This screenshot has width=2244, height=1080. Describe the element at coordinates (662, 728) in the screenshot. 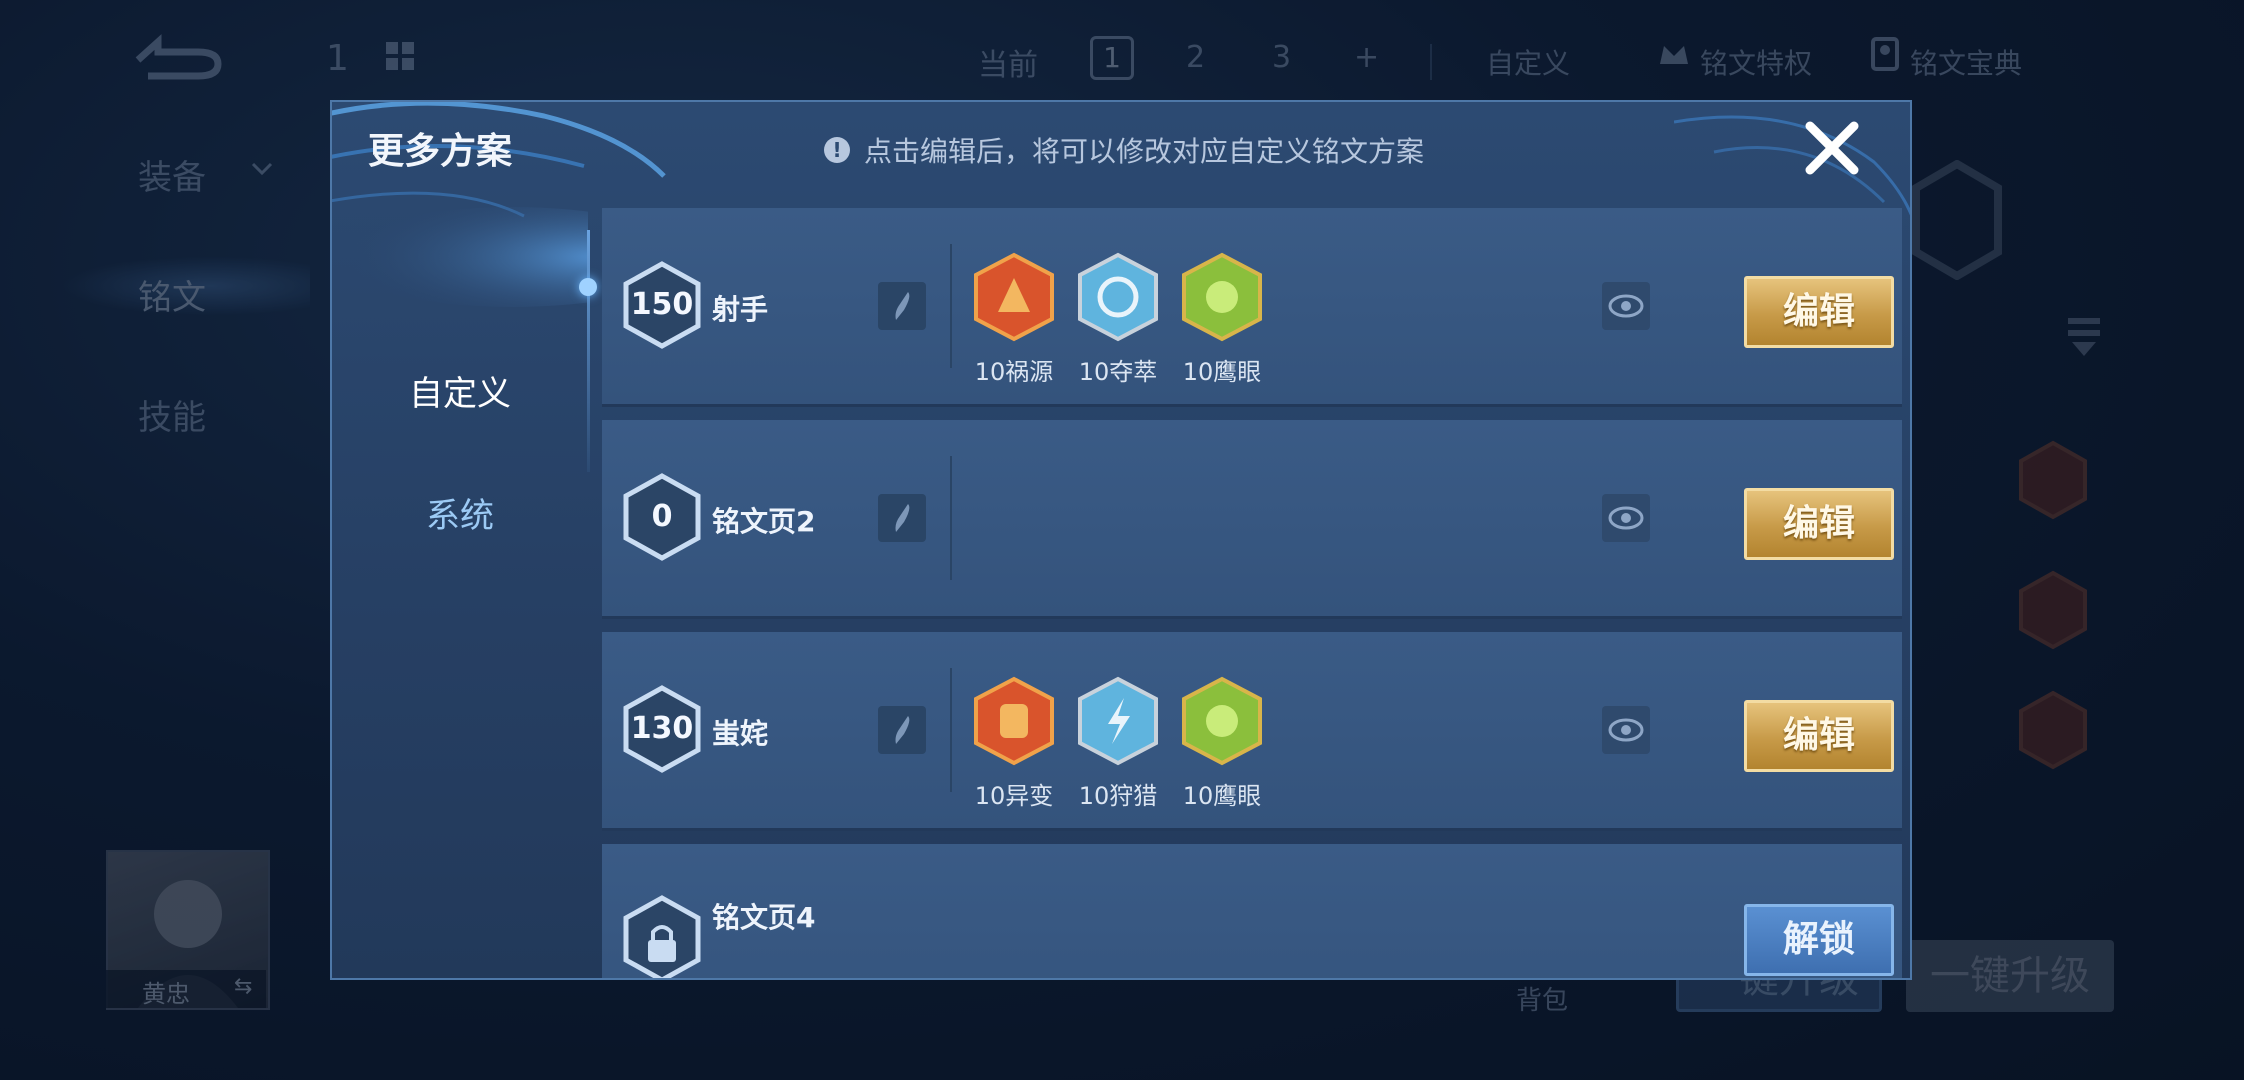

I see `scheme-level: 130` at that location.